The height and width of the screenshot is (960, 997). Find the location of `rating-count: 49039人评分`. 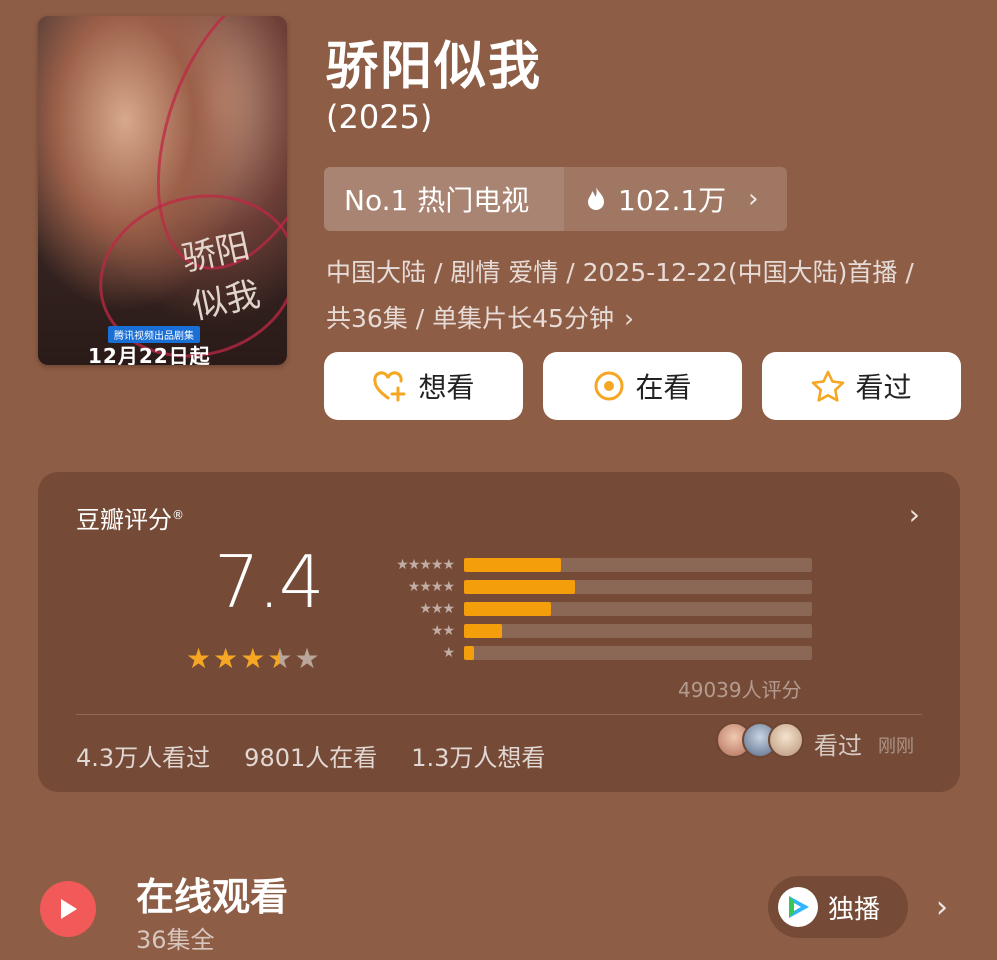

rating-count: 49039人评分 is located at coordinates (740, 690).